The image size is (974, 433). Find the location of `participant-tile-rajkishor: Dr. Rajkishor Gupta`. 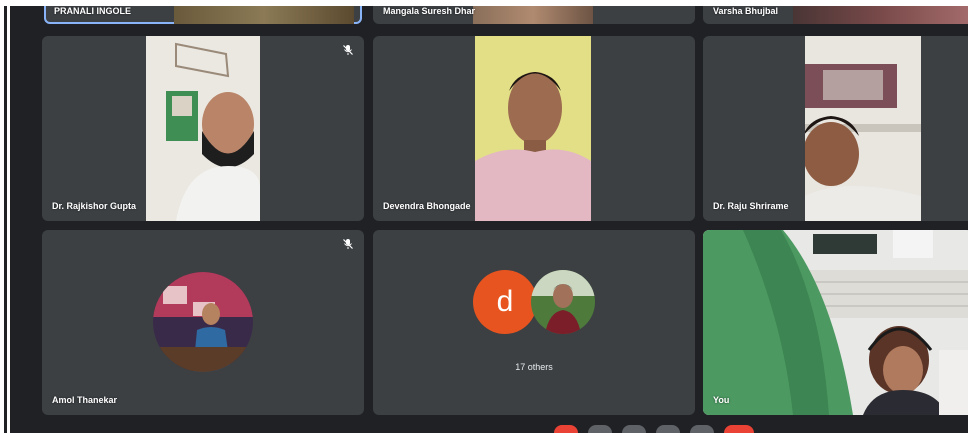

participant-tile-rajkishor: Dr. Rajkishor Gupta is located at coordinates (203, 128).